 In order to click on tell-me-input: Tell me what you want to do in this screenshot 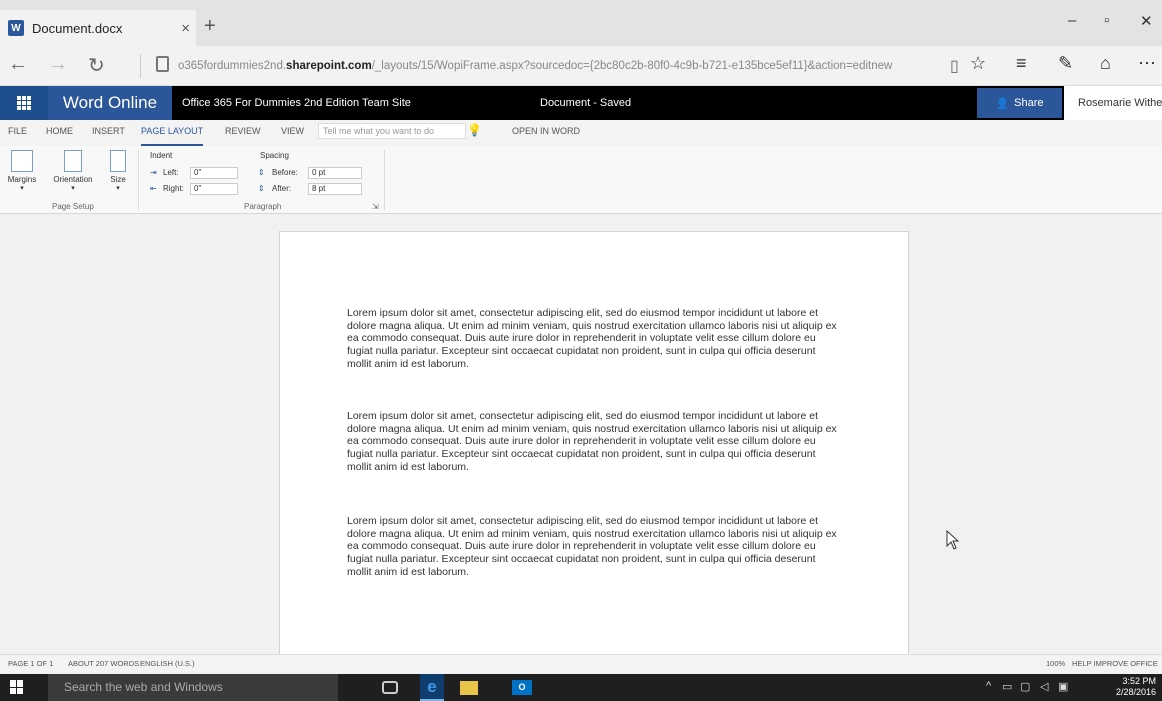, I will do `click(392, 131)`.